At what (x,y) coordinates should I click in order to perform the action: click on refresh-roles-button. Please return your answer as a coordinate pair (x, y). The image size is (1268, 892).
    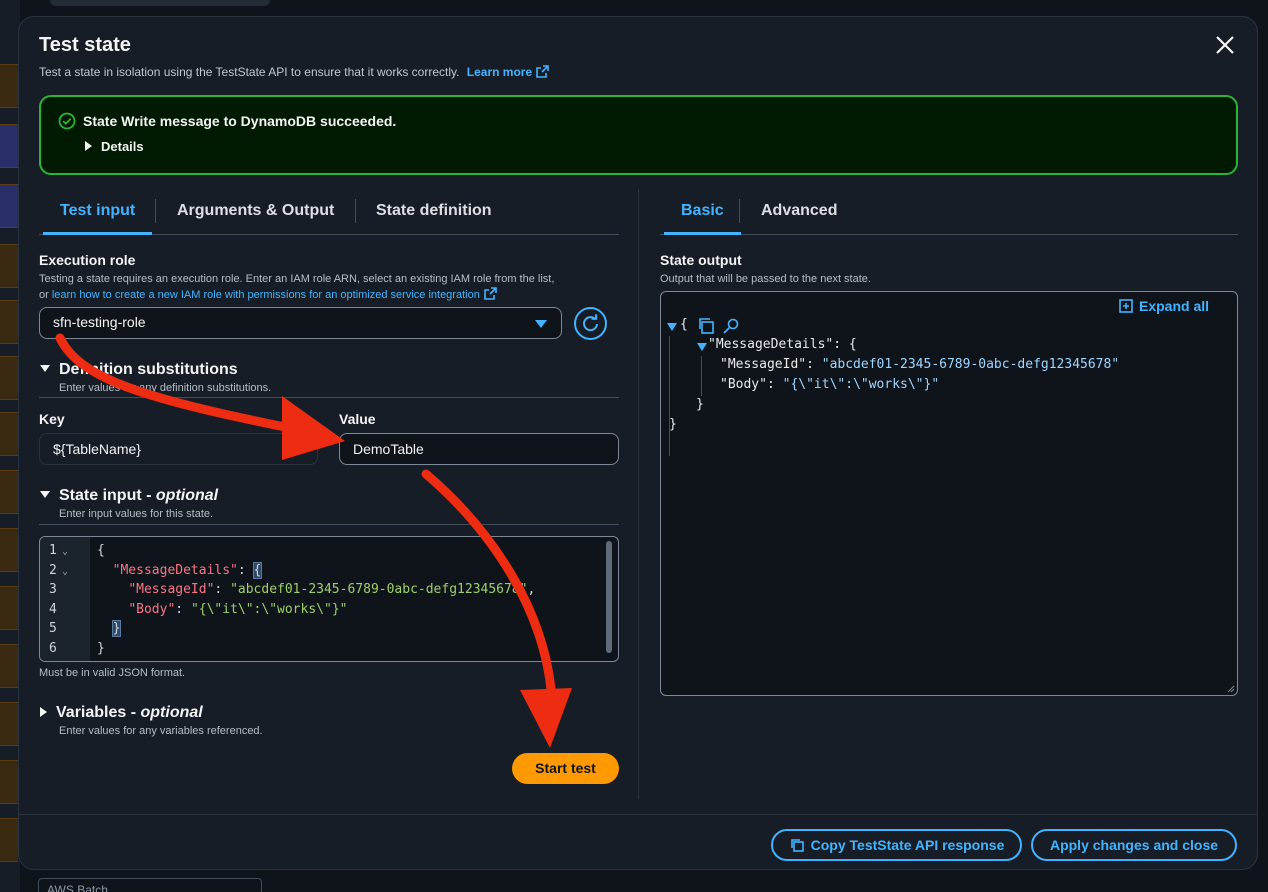
    Looking at the image, I should click on (590, 323).